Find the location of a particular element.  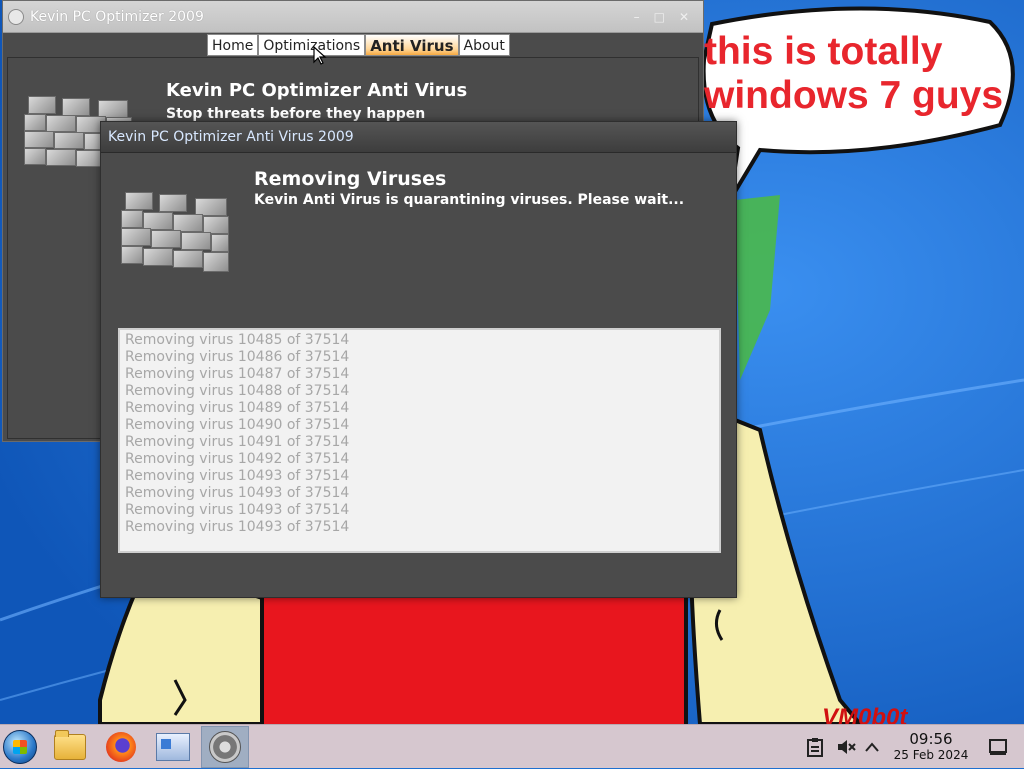

speech-bubble-line-2: windows 7 guys is located at coordinates (854, 95).